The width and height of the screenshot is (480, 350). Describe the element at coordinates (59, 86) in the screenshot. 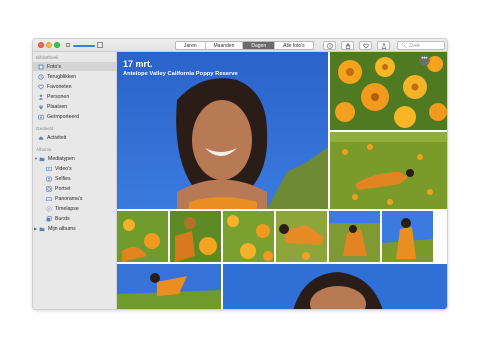

I see `sidebar-item-label: Favorieten` at that location.